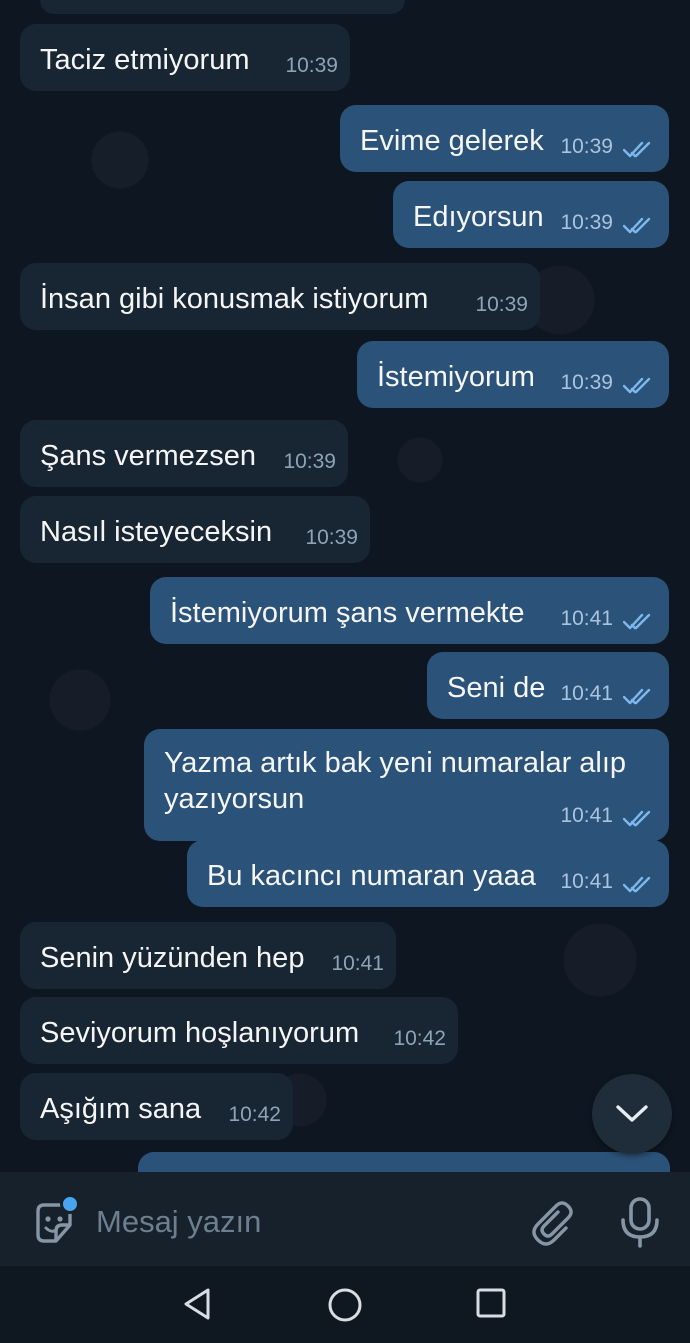 The image size is (690, 1343). I want to click on previous-message-edge, so click(222, 7).